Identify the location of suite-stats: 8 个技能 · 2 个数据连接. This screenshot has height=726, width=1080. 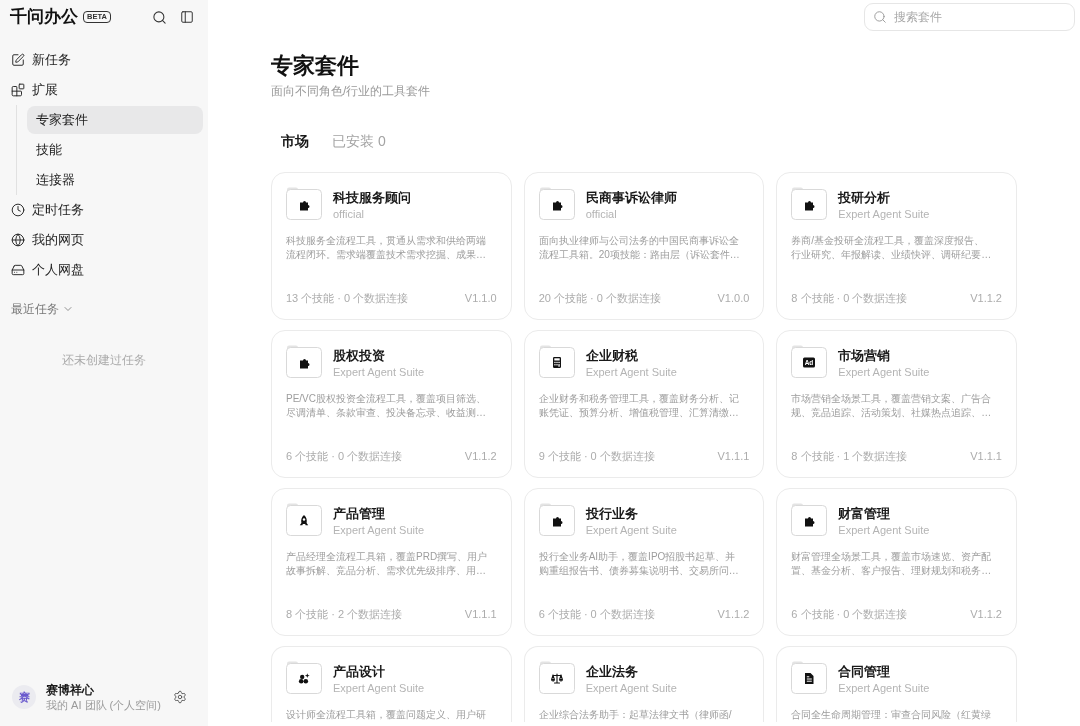
(344, 614).